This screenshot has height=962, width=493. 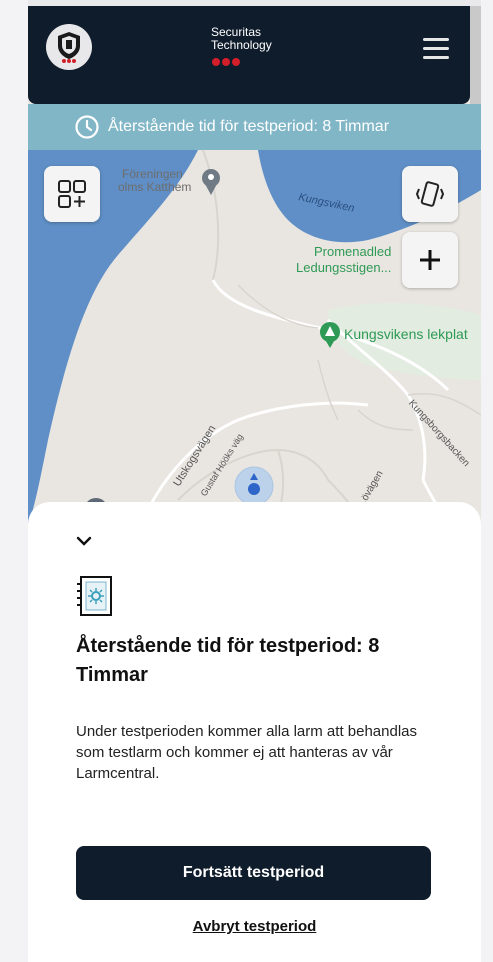 I want to click on brand-line2: Technology, so click(x=241, y=45).